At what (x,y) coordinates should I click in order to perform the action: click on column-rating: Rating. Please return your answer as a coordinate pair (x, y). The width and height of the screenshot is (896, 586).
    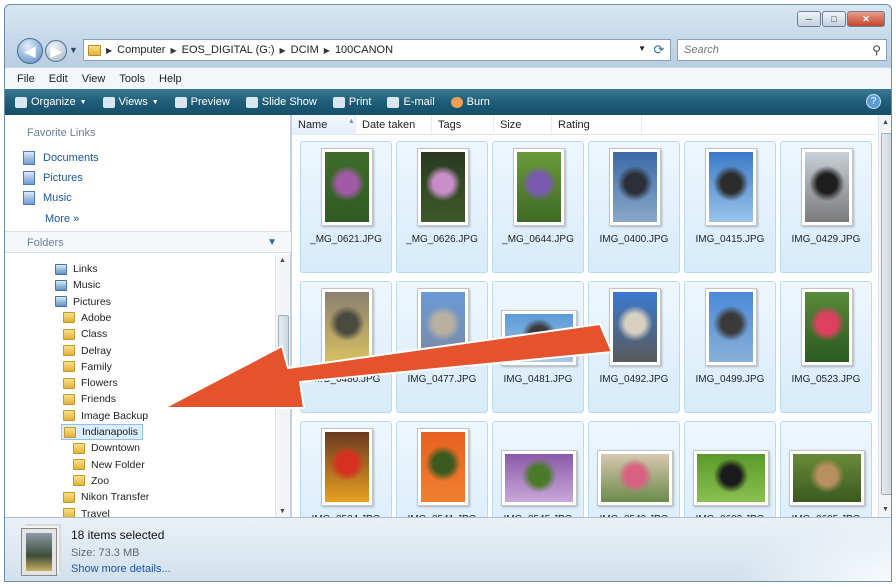
    Looking at the image, I should click on (597, 125).